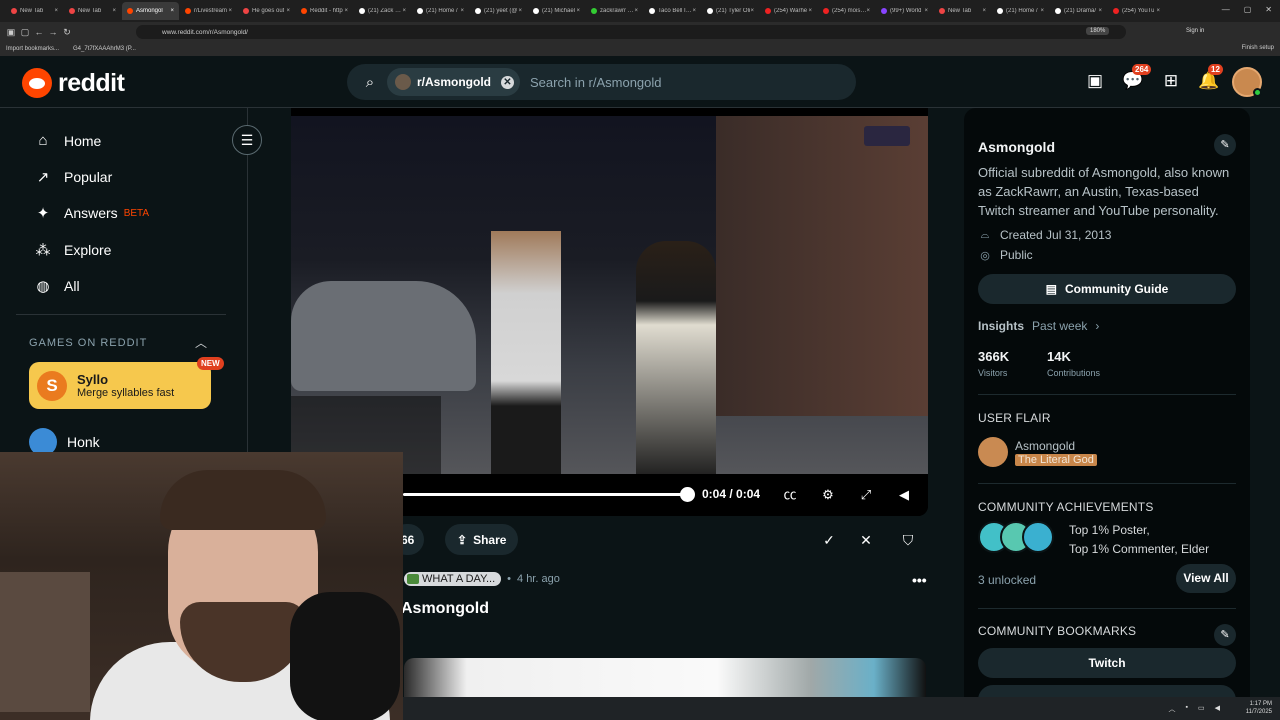  I want to click on community-guide-button: ▤ Community Guide, so click(1107, 289).